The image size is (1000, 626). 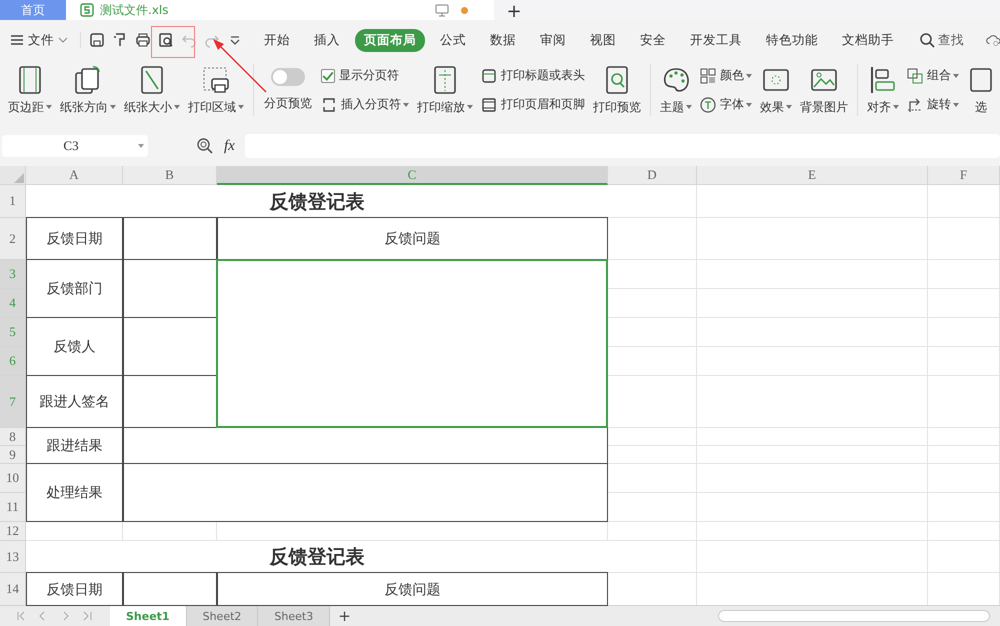 What do you see at coordinates (13, 531) in the screenshot?
I see `row-header: 12` at bounding box center [13, 531].